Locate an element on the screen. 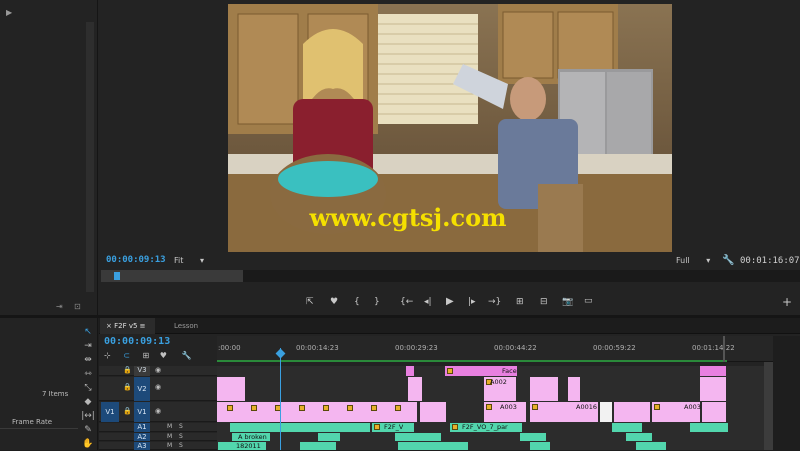 This screenshot has width=800, height=451. extract-icon: ⊟ is located at coordinates (544, 302).